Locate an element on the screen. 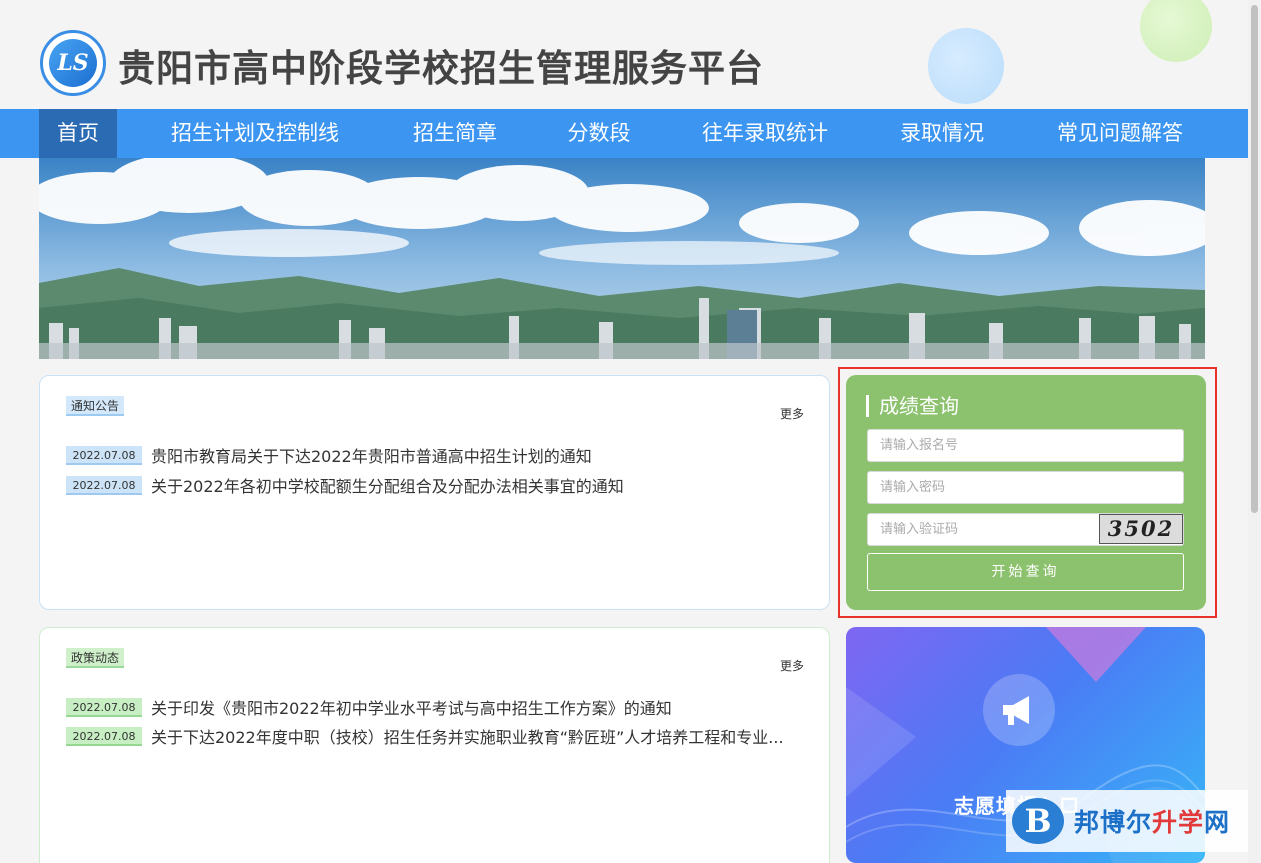 This screenshot has width=1261, height=863. notice-title: 贵阳市教育局关于下达2022年贵阳市普通高中招生计划的通知 is located at coordinates (371, 455).